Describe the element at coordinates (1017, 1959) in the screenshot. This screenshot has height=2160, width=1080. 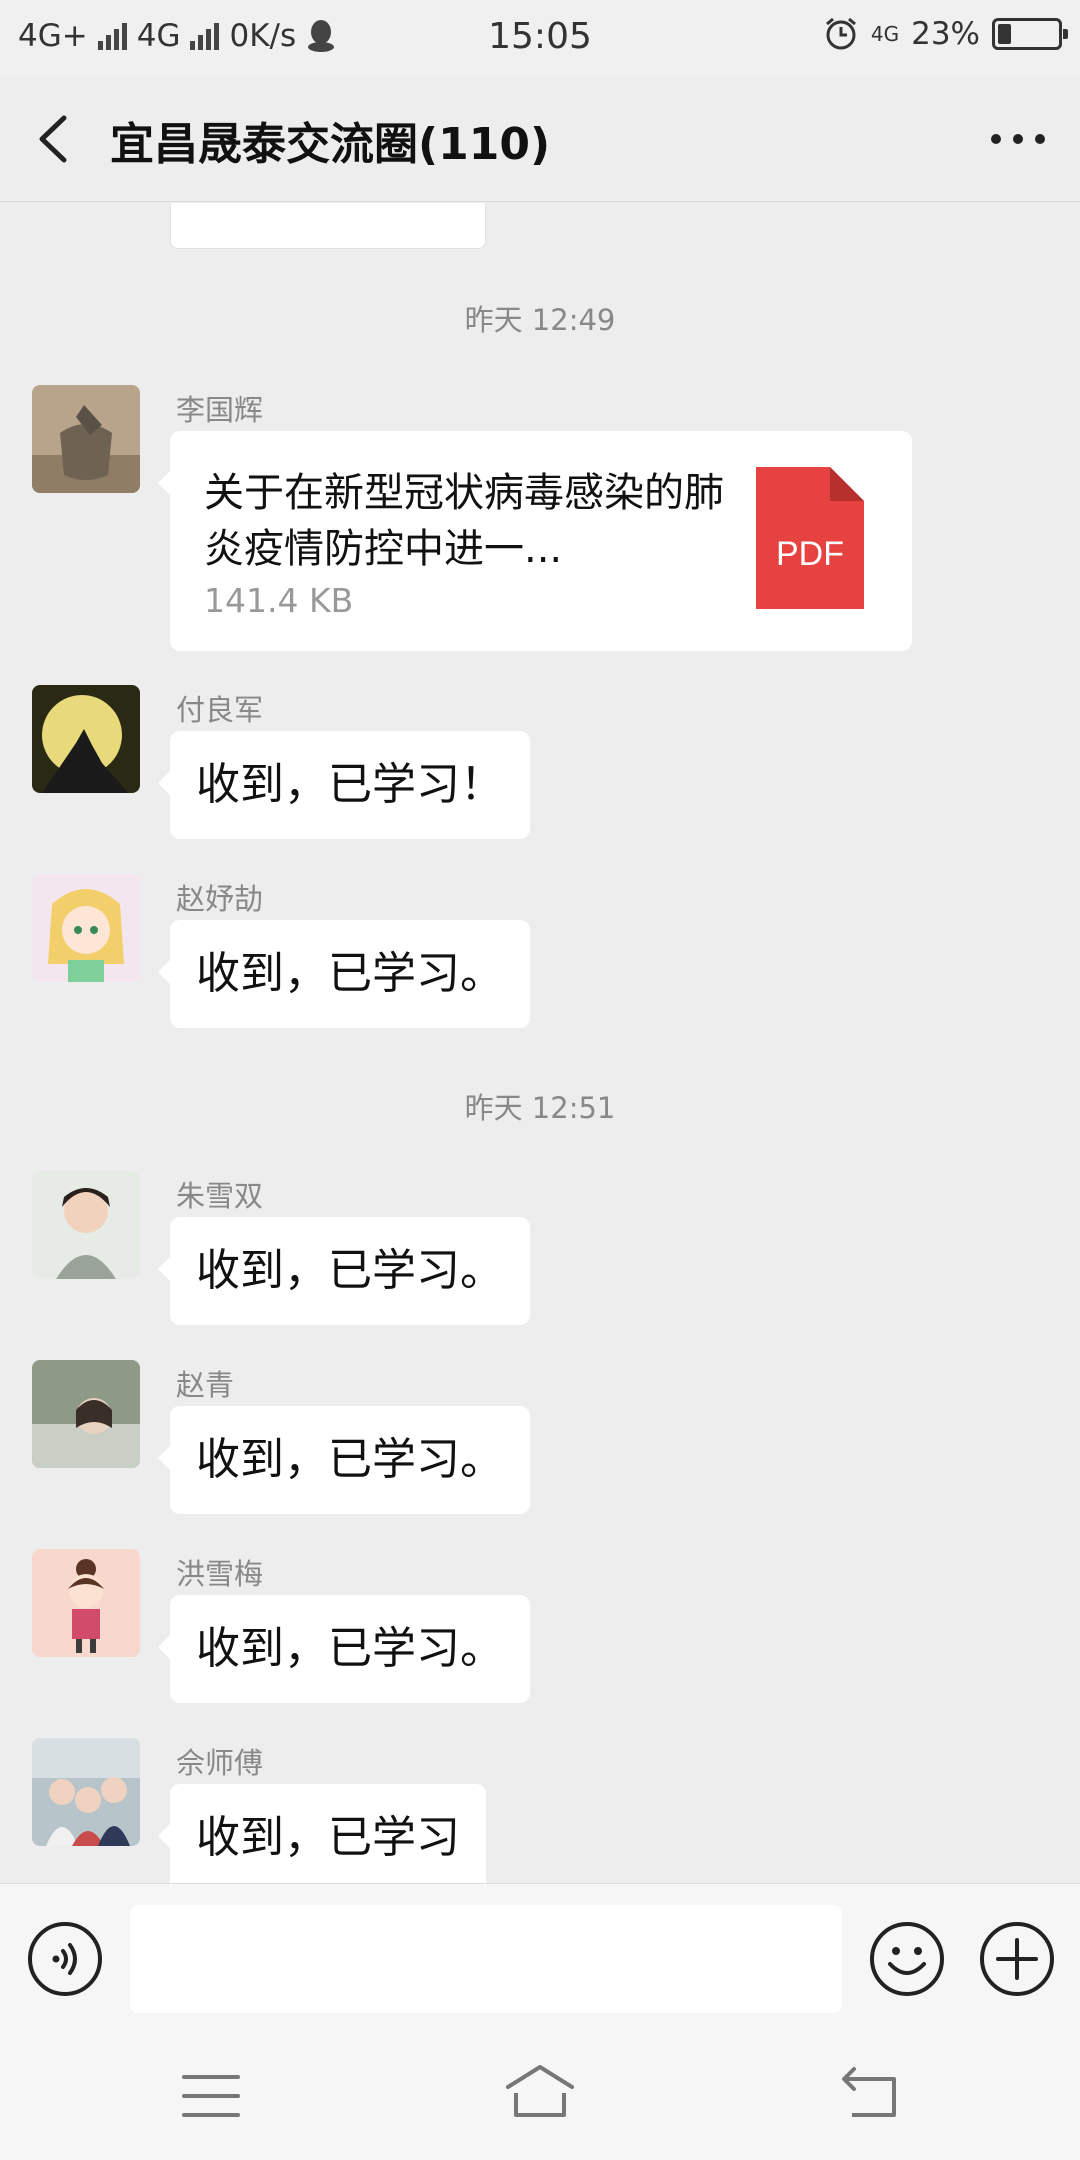
I see `plus-icon` at that location.